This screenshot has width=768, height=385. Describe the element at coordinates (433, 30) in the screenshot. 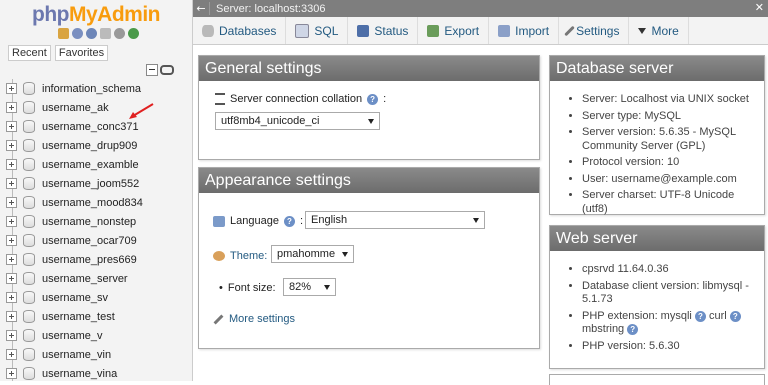

I see `export-icon` at that location.